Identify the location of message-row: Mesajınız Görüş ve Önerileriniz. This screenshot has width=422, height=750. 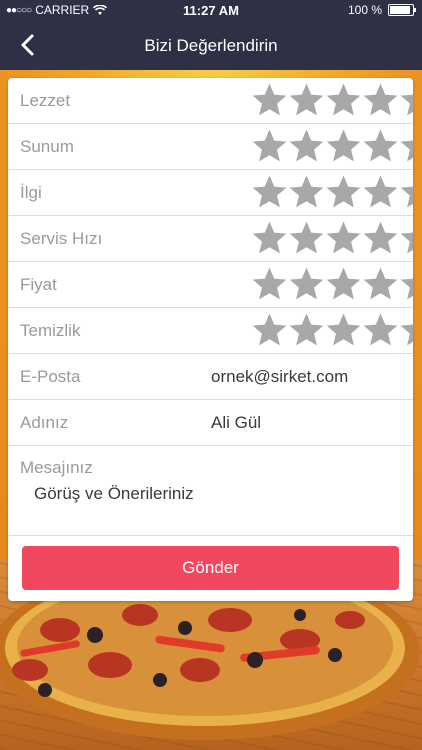
(210, 491).